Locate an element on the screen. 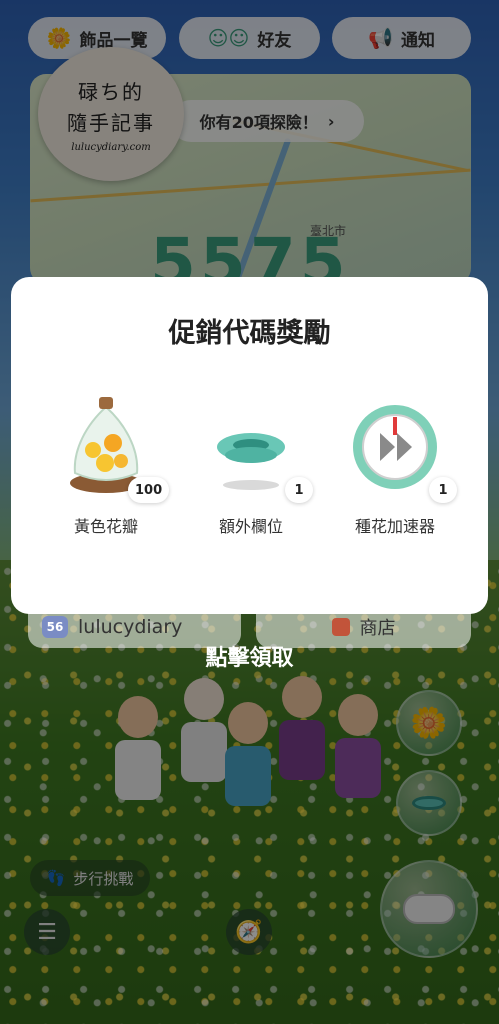 This screenshot has width=499, height=1024. fast-forward-clock-icon is located at coordinates (395, 447).